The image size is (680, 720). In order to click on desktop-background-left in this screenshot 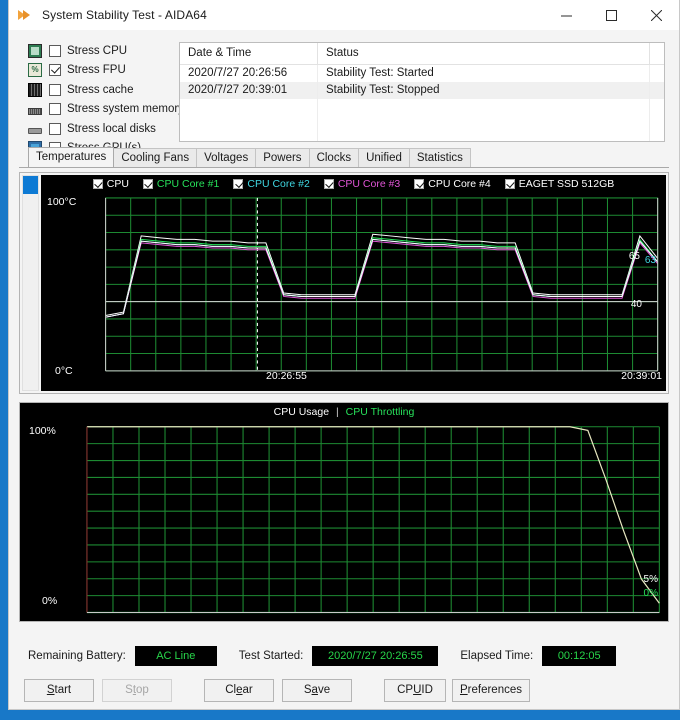, I will do `click(4, 360)`.